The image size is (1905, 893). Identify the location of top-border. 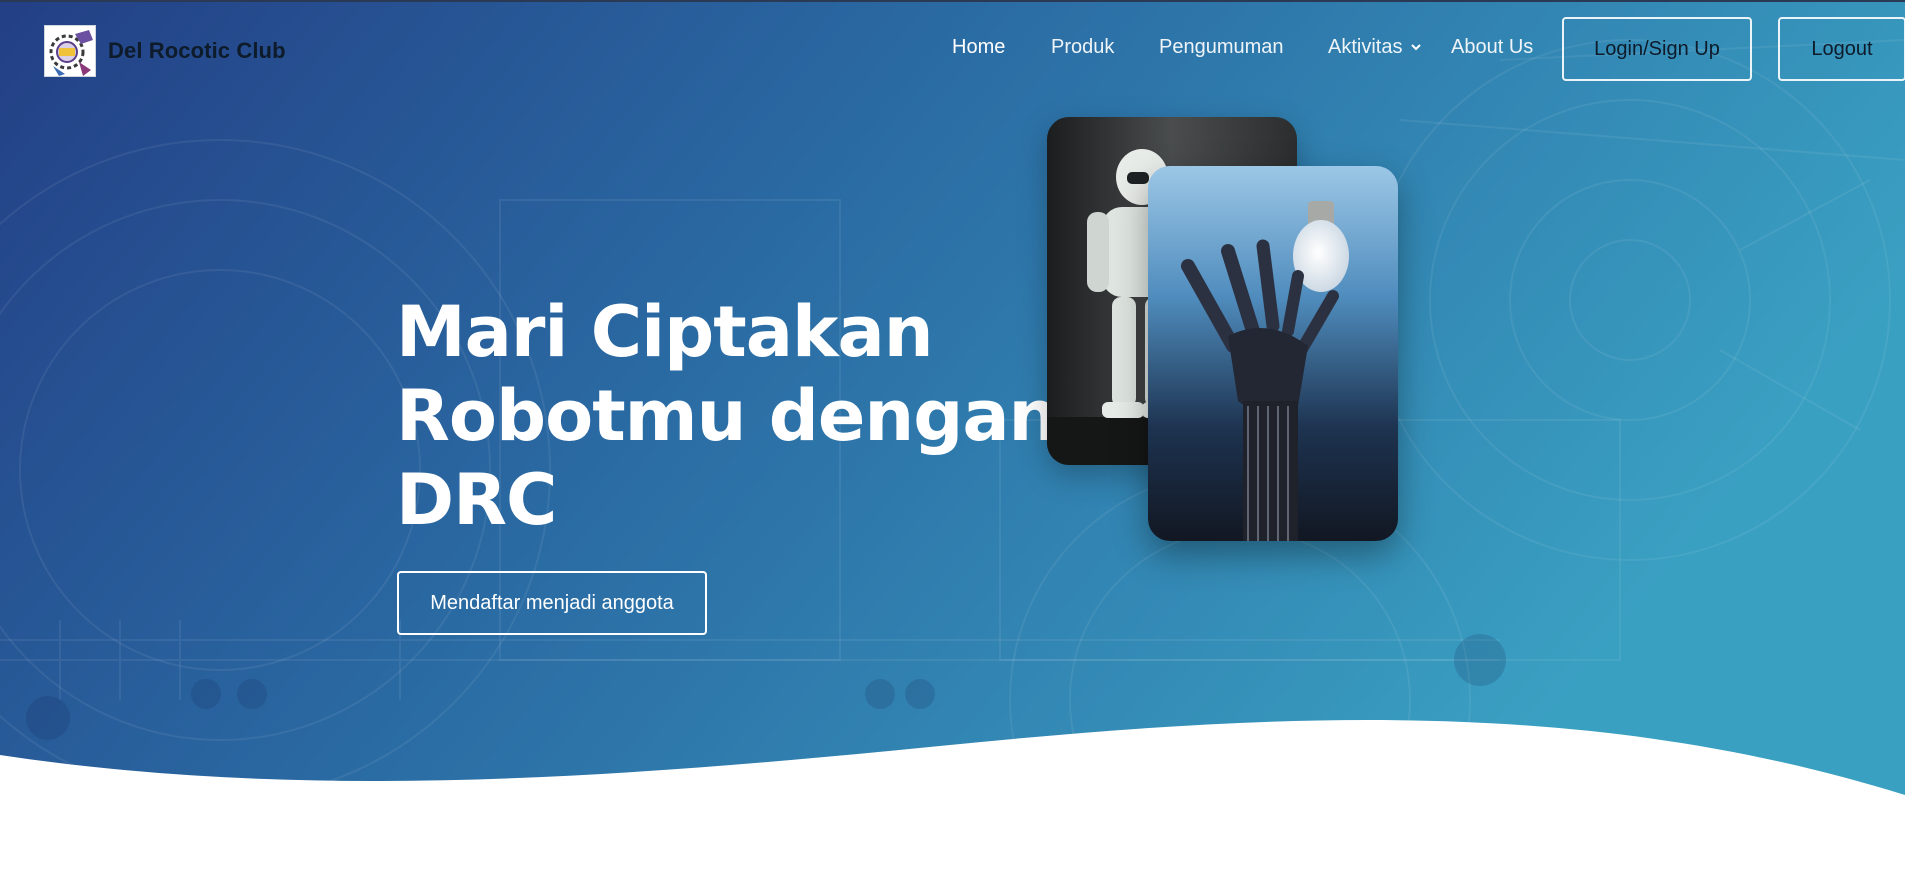
(952, 1).